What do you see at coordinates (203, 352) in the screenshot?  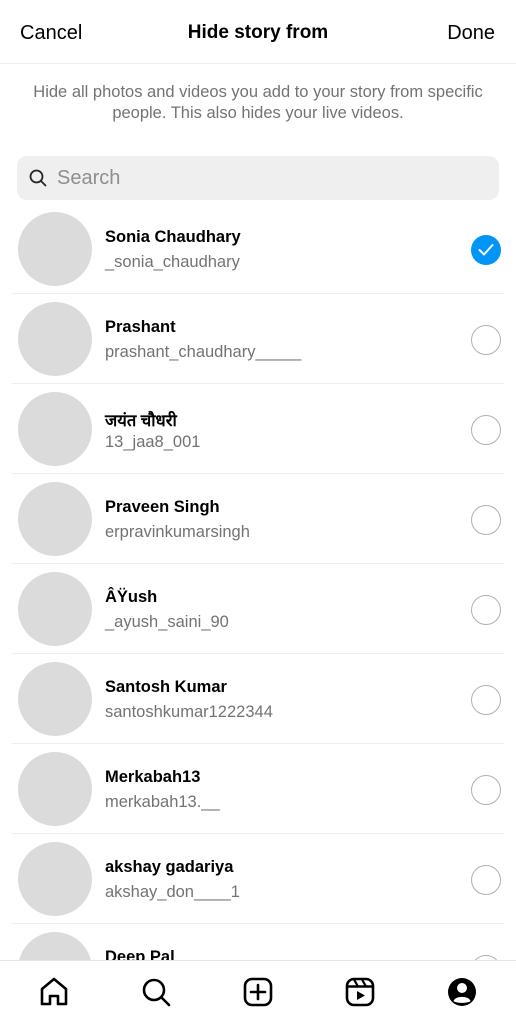 I see `user-username: prashant_chaudhary_____` at bounding box center [203, 352].